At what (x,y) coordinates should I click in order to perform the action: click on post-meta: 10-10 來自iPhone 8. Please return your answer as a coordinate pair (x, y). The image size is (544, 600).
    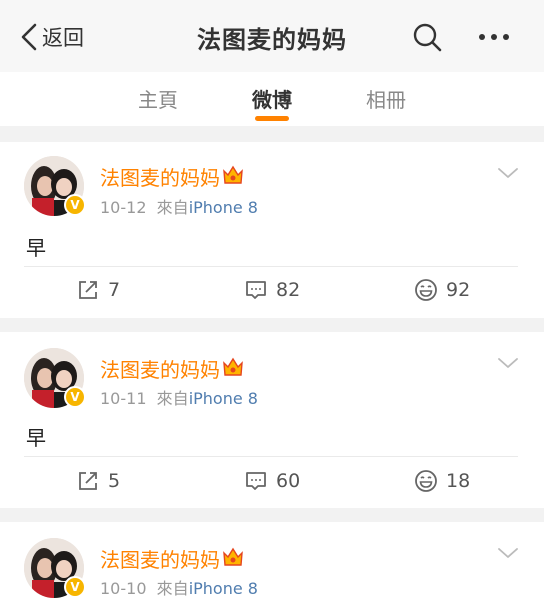
    Looking at the image, I should click on (179, 587).